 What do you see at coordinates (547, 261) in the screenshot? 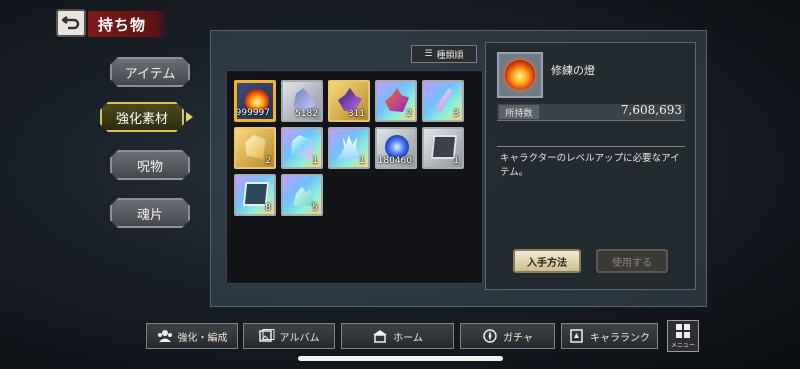
I see `acquire-method-button: 入手方法` at bounding box center [547, 261].